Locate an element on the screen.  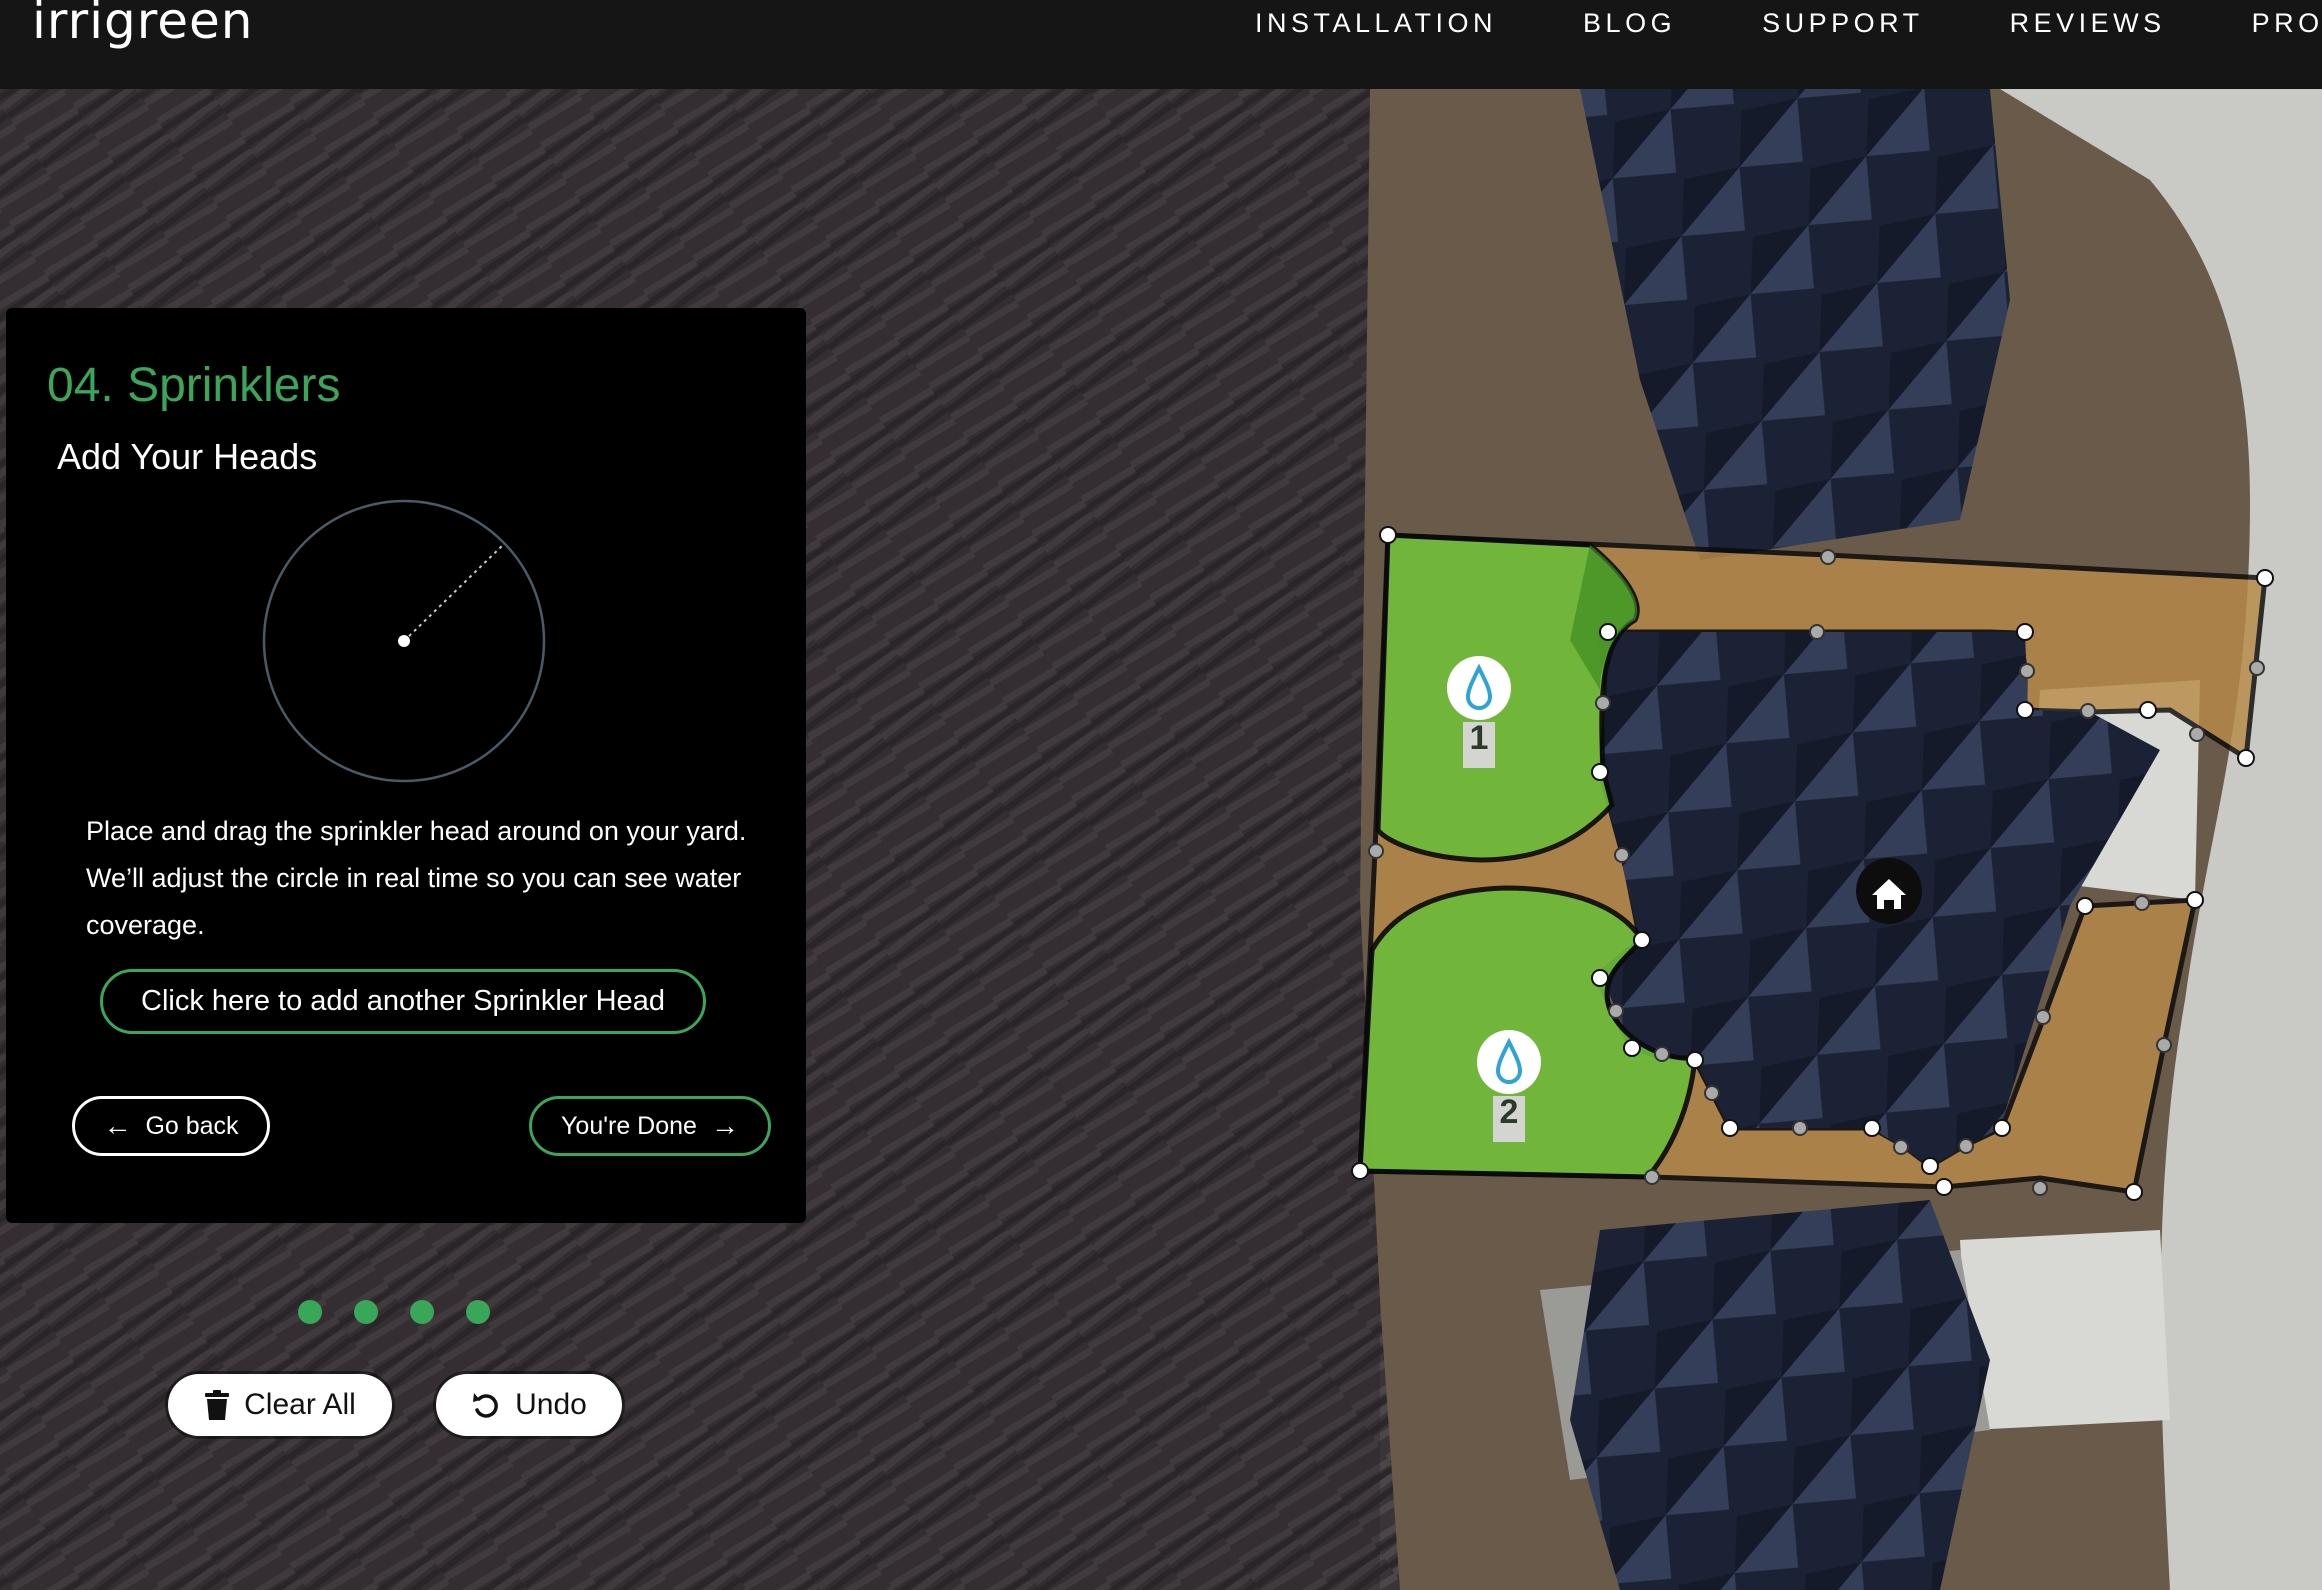
trash-icon is located at coordinates (217, 1405).